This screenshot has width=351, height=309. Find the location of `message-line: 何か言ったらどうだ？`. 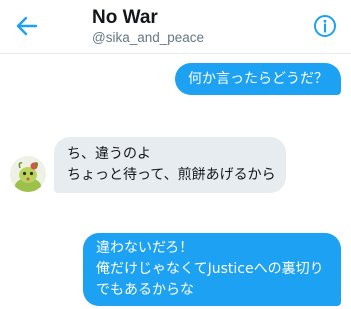

message-line: 何か言ったらどうだ？ is located at coordinates (258, 78).